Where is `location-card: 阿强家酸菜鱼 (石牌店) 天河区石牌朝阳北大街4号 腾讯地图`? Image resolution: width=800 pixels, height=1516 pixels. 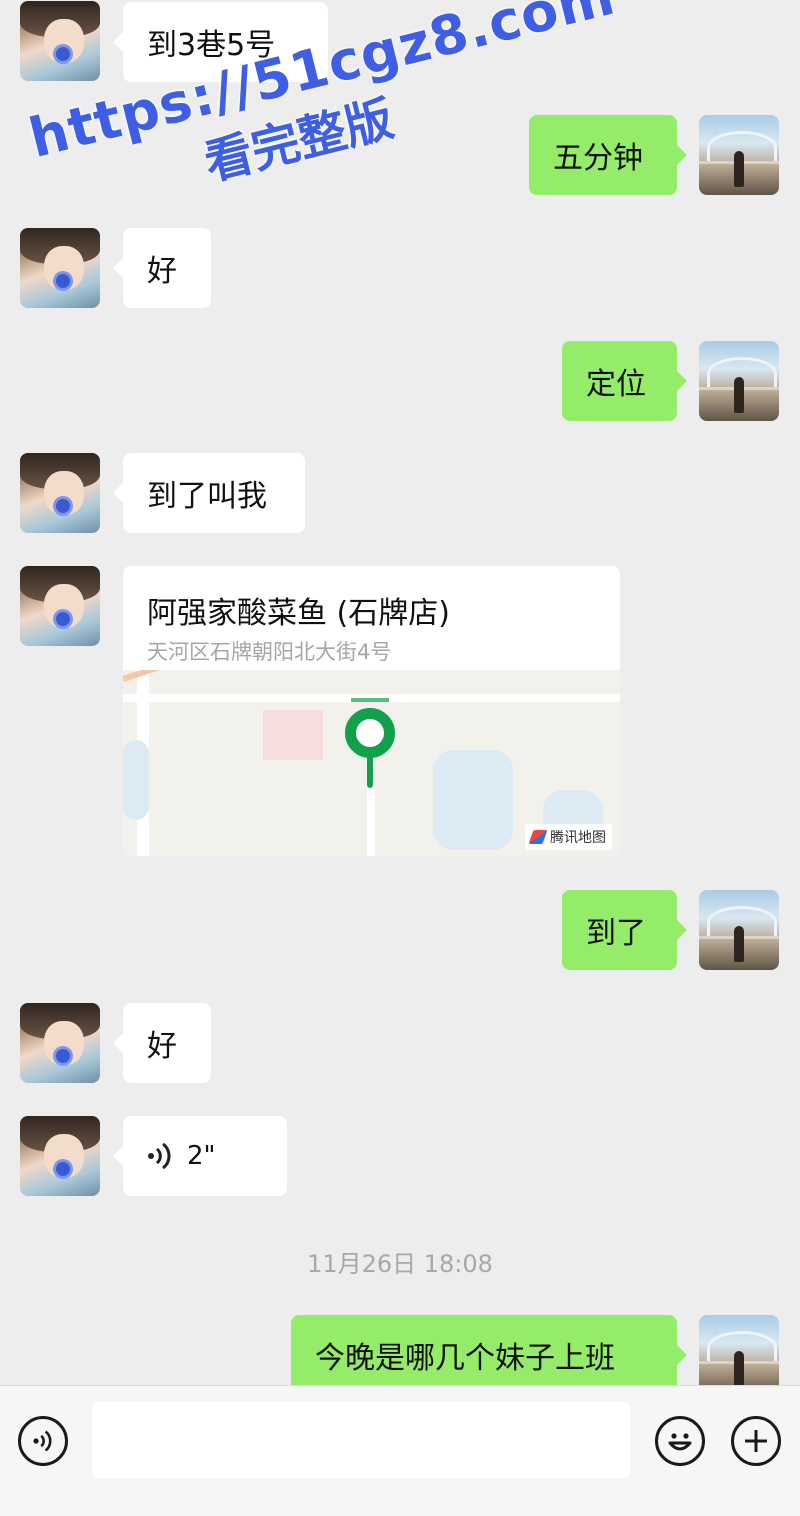 location-card: 阿强家酸菜鱼 (石牌店) 天河区石牌朝阳北大街4号 腾讯地图 is located at coordinates (371, 711).